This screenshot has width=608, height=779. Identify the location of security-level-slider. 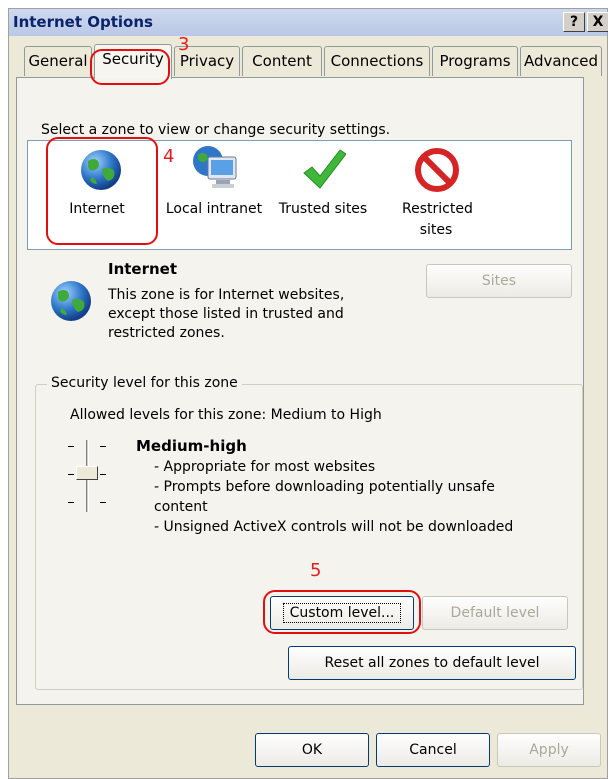
(89, 476).